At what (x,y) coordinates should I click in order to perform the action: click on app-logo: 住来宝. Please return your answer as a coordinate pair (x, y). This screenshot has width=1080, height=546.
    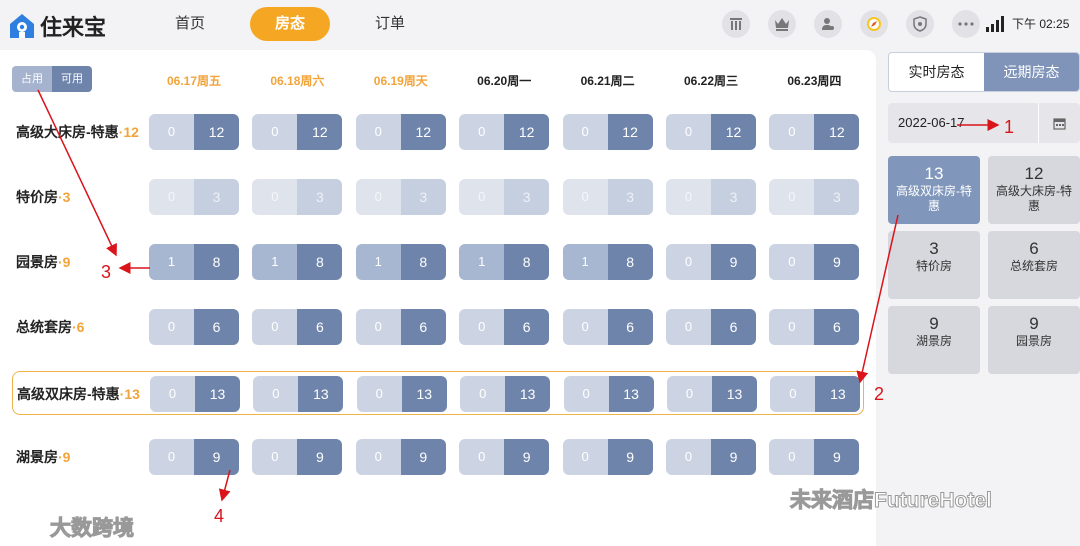
    Looking at the image, I should click on (57, 26).